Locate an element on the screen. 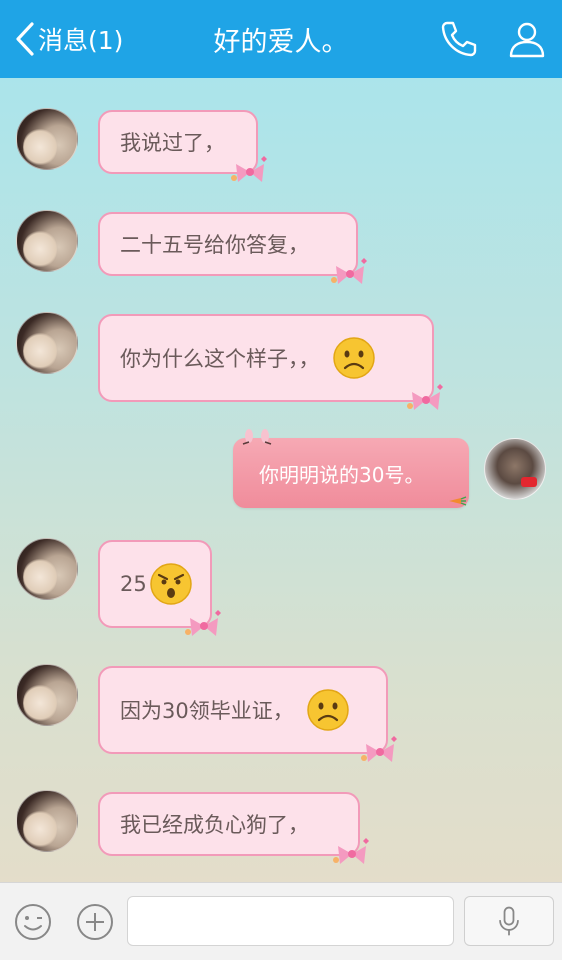 The width and height of the screenshot is (562, 960). my-message-bubble: 你明明说的30号。 is located at coordinates (351, 468).